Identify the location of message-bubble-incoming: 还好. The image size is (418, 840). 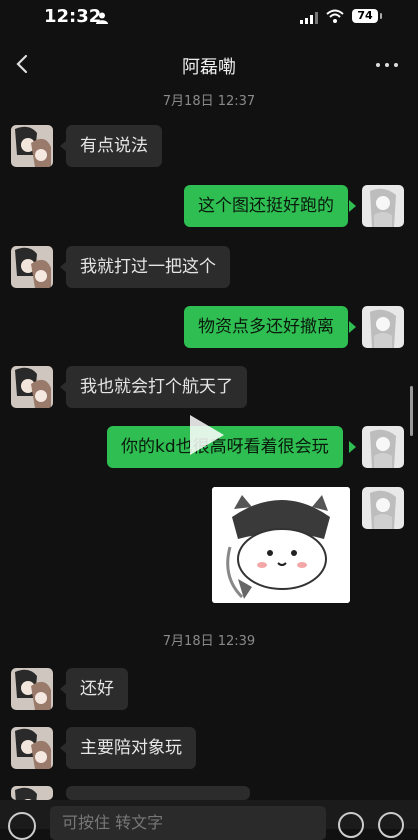
(97, 689).